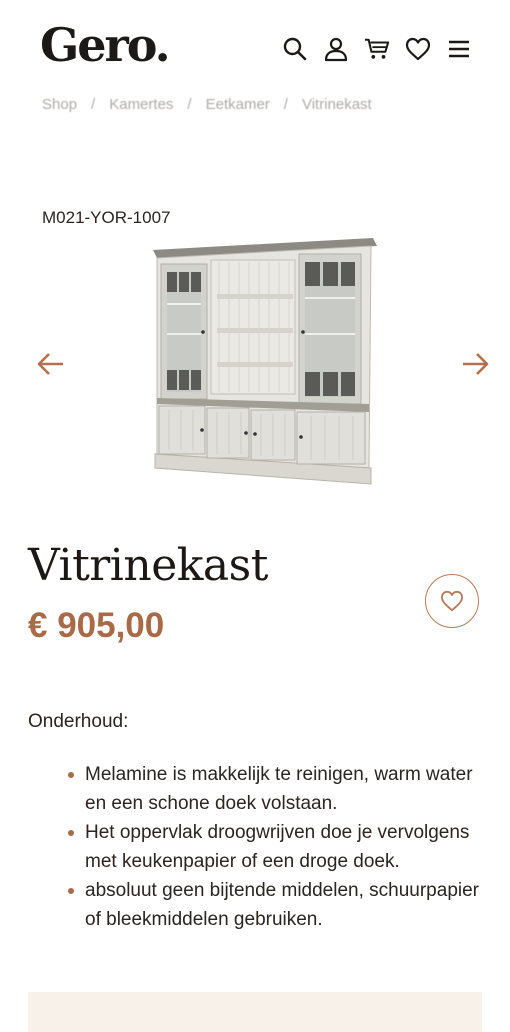 The height and width of the screenshot is (1032, 510). I want to click on site-header: Gero., so click(255, 50).